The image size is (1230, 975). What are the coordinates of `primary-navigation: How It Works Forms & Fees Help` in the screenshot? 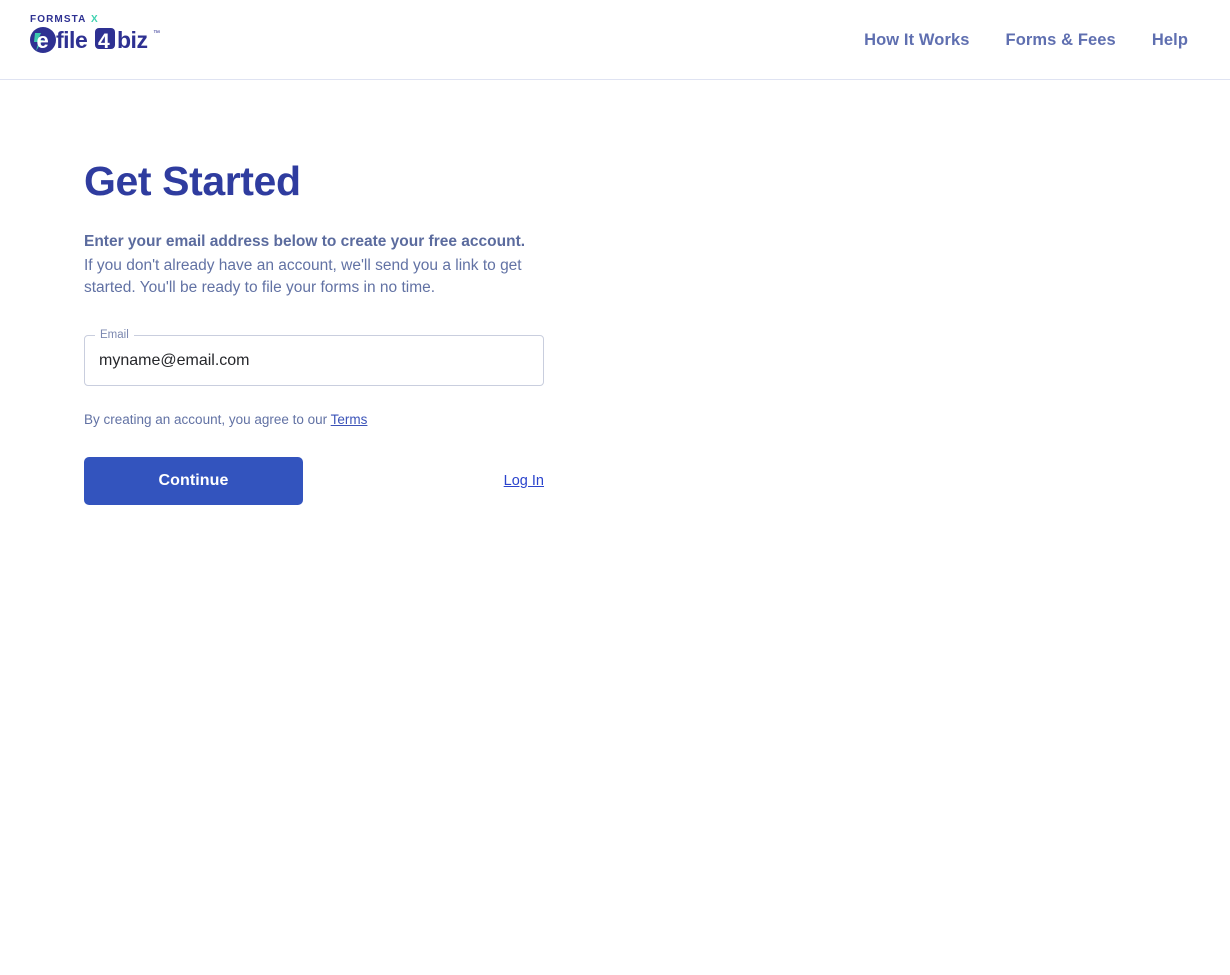 It's located at (1017, 40).